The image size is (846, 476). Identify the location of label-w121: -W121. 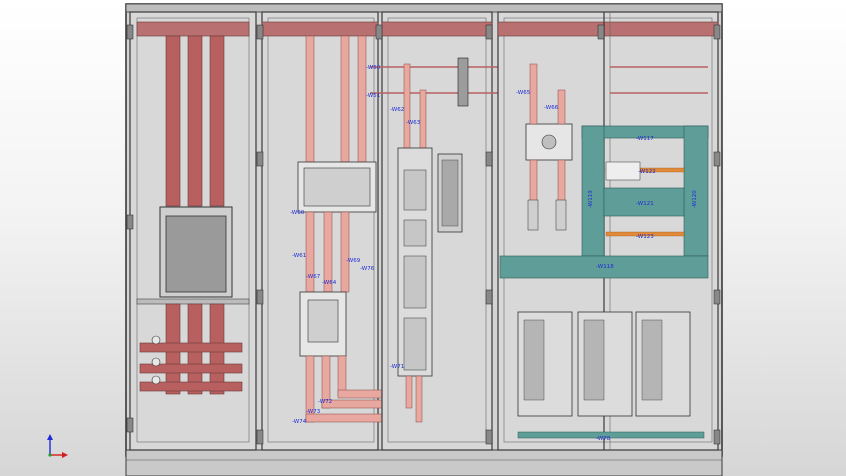
(645, 204).